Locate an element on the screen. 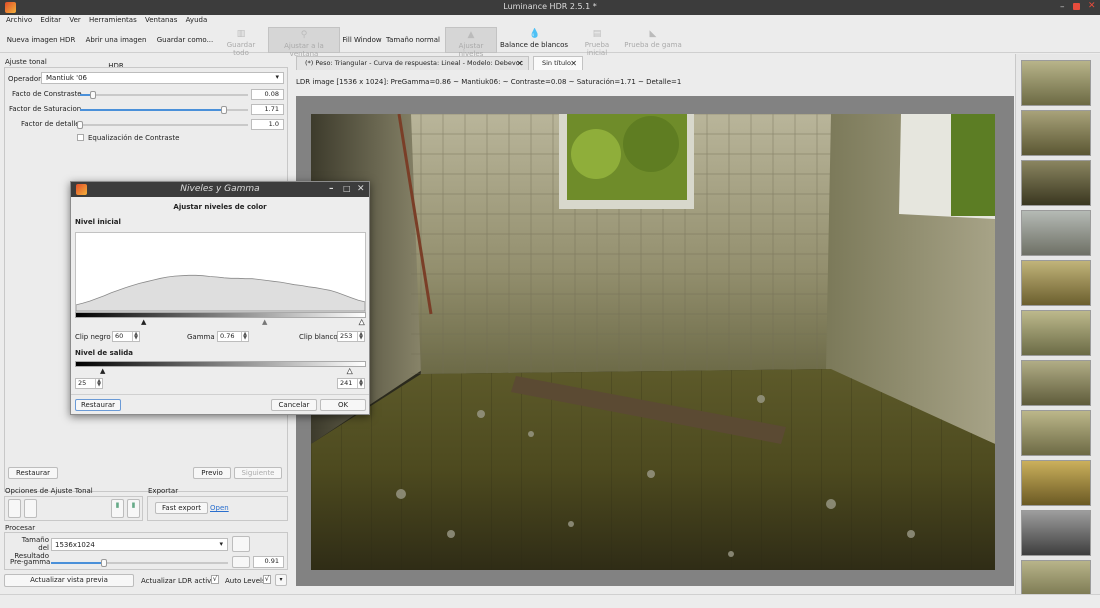  menu-ayuda: Ayuda is located at coordinates (197, 20).